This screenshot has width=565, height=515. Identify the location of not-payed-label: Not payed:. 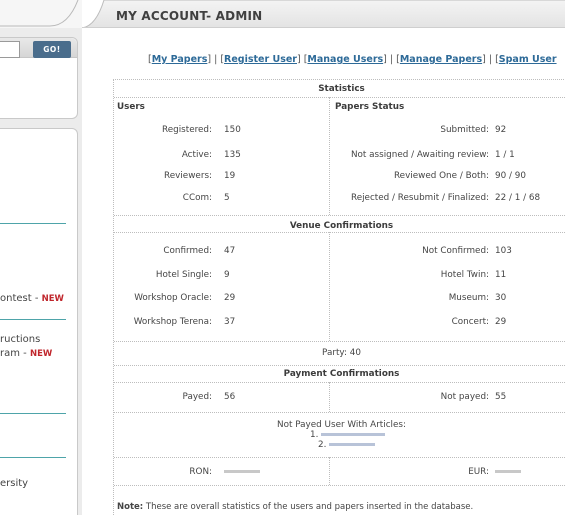
(464, 397).